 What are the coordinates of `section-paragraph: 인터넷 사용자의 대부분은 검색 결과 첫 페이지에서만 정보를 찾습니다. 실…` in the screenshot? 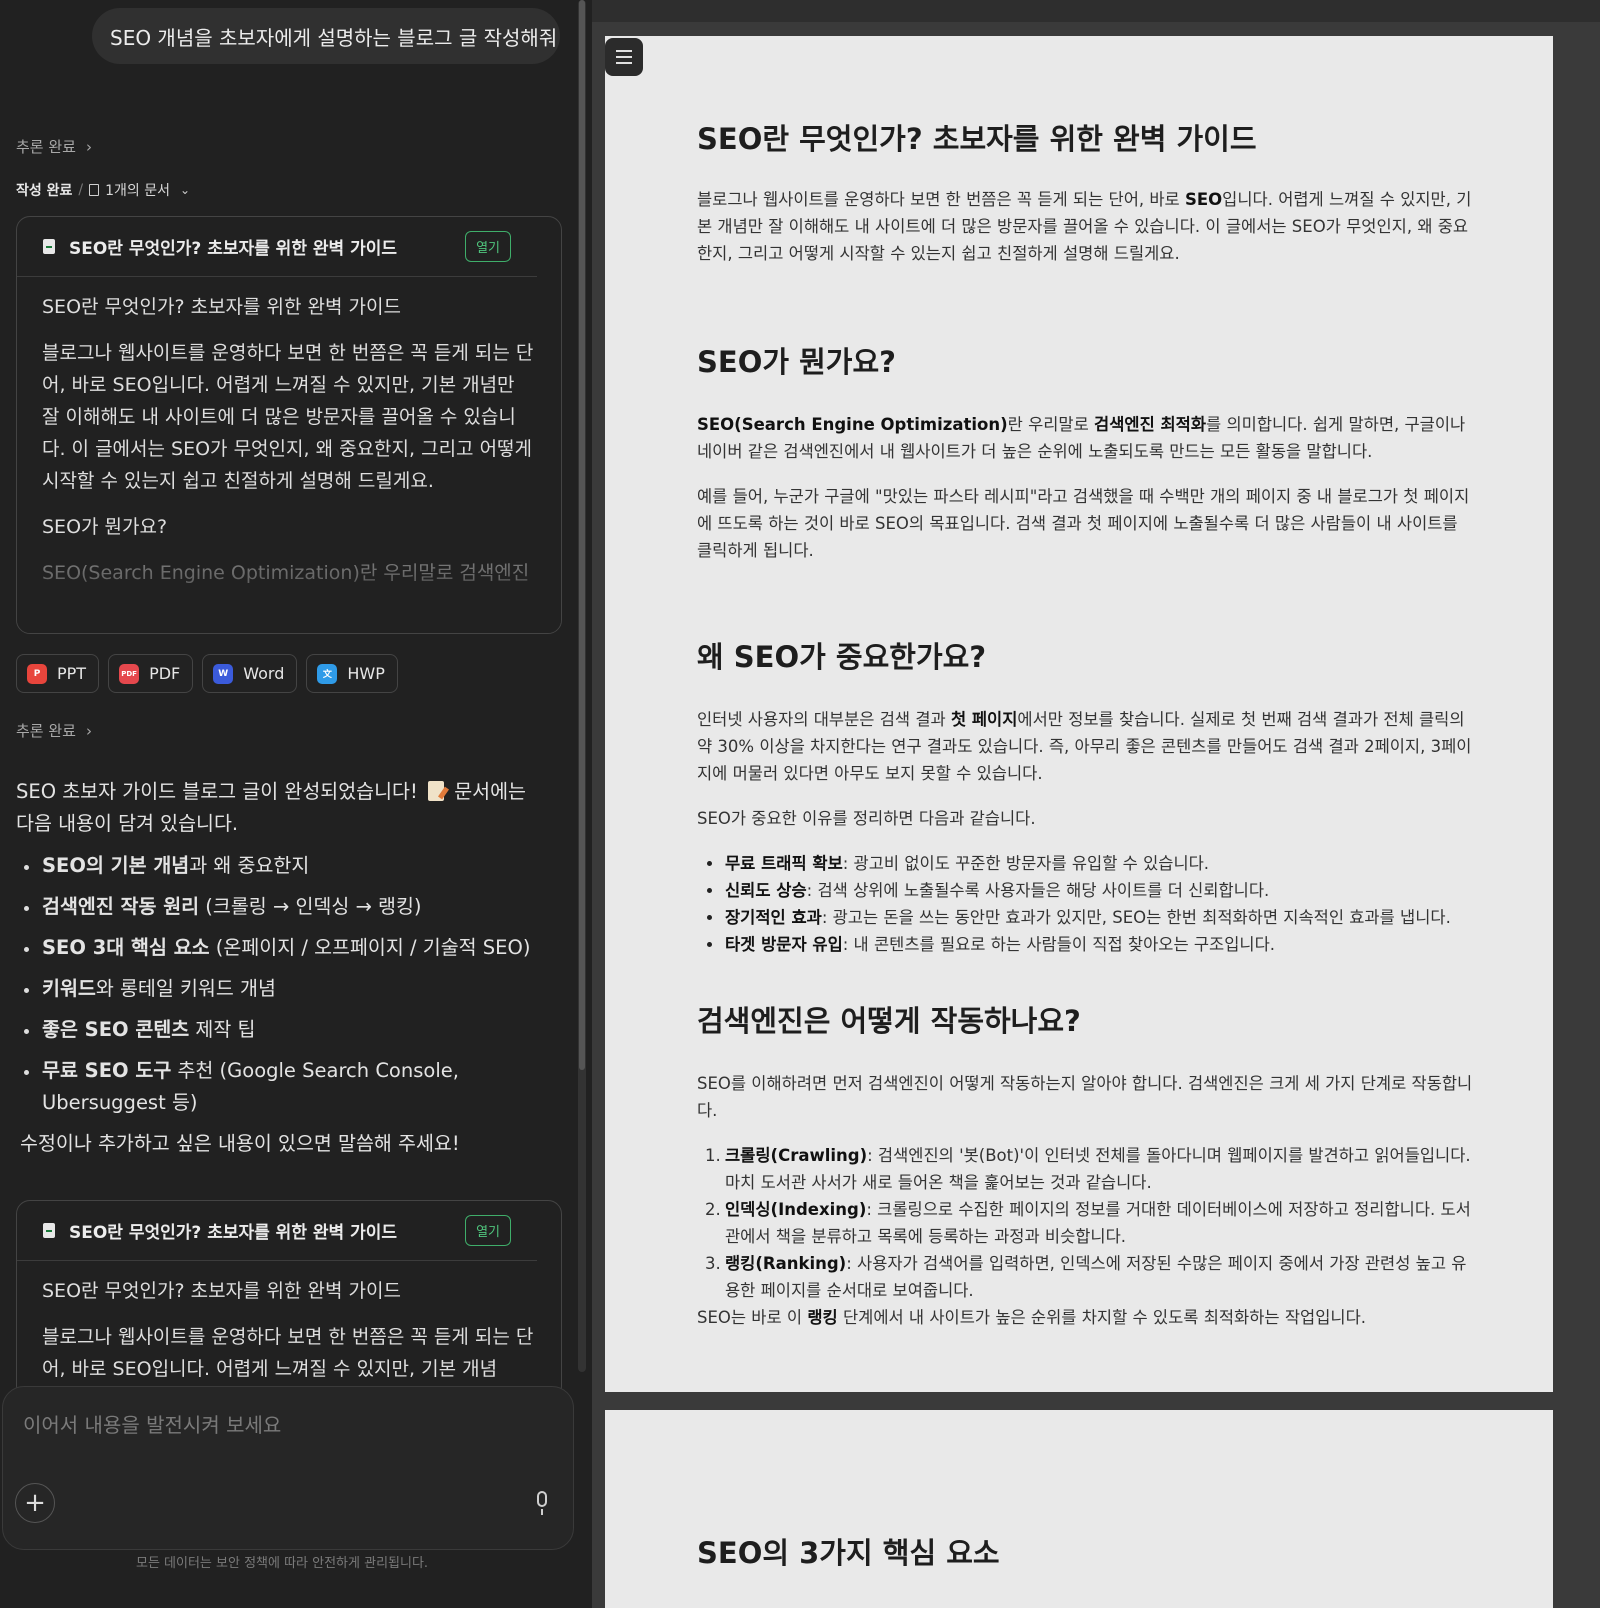 It's located at (1084, 746).